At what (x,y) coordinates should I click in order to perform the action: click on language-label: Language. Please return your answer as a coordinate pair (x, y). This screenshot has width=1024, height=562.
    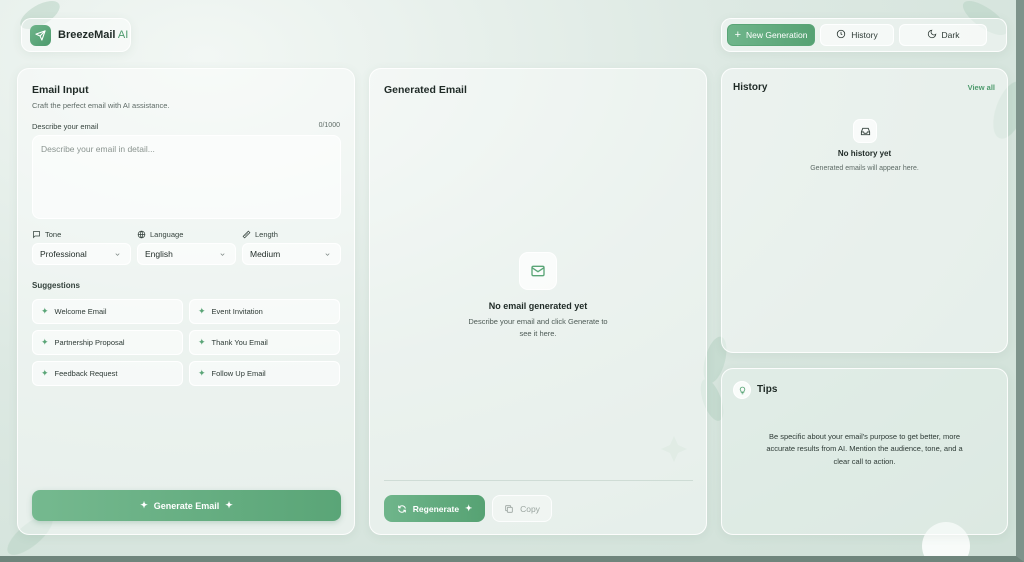
    Looking at the image, I should click on (160, 234).